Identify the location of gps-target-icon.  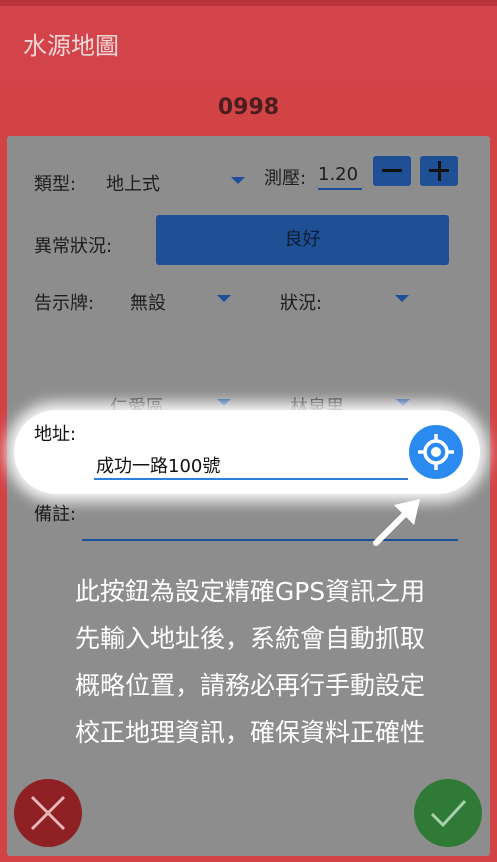
(436, 452).